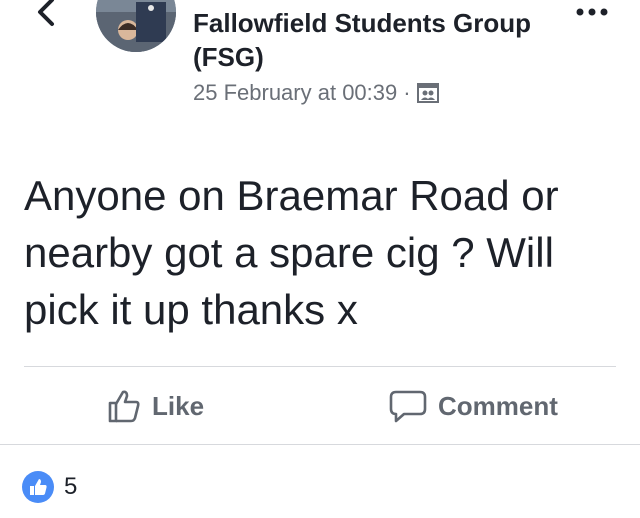  Describe the element at coordinates (295, 93) in the screenshot. I see `post-timestamp: 25 February at 00:39` at that location.